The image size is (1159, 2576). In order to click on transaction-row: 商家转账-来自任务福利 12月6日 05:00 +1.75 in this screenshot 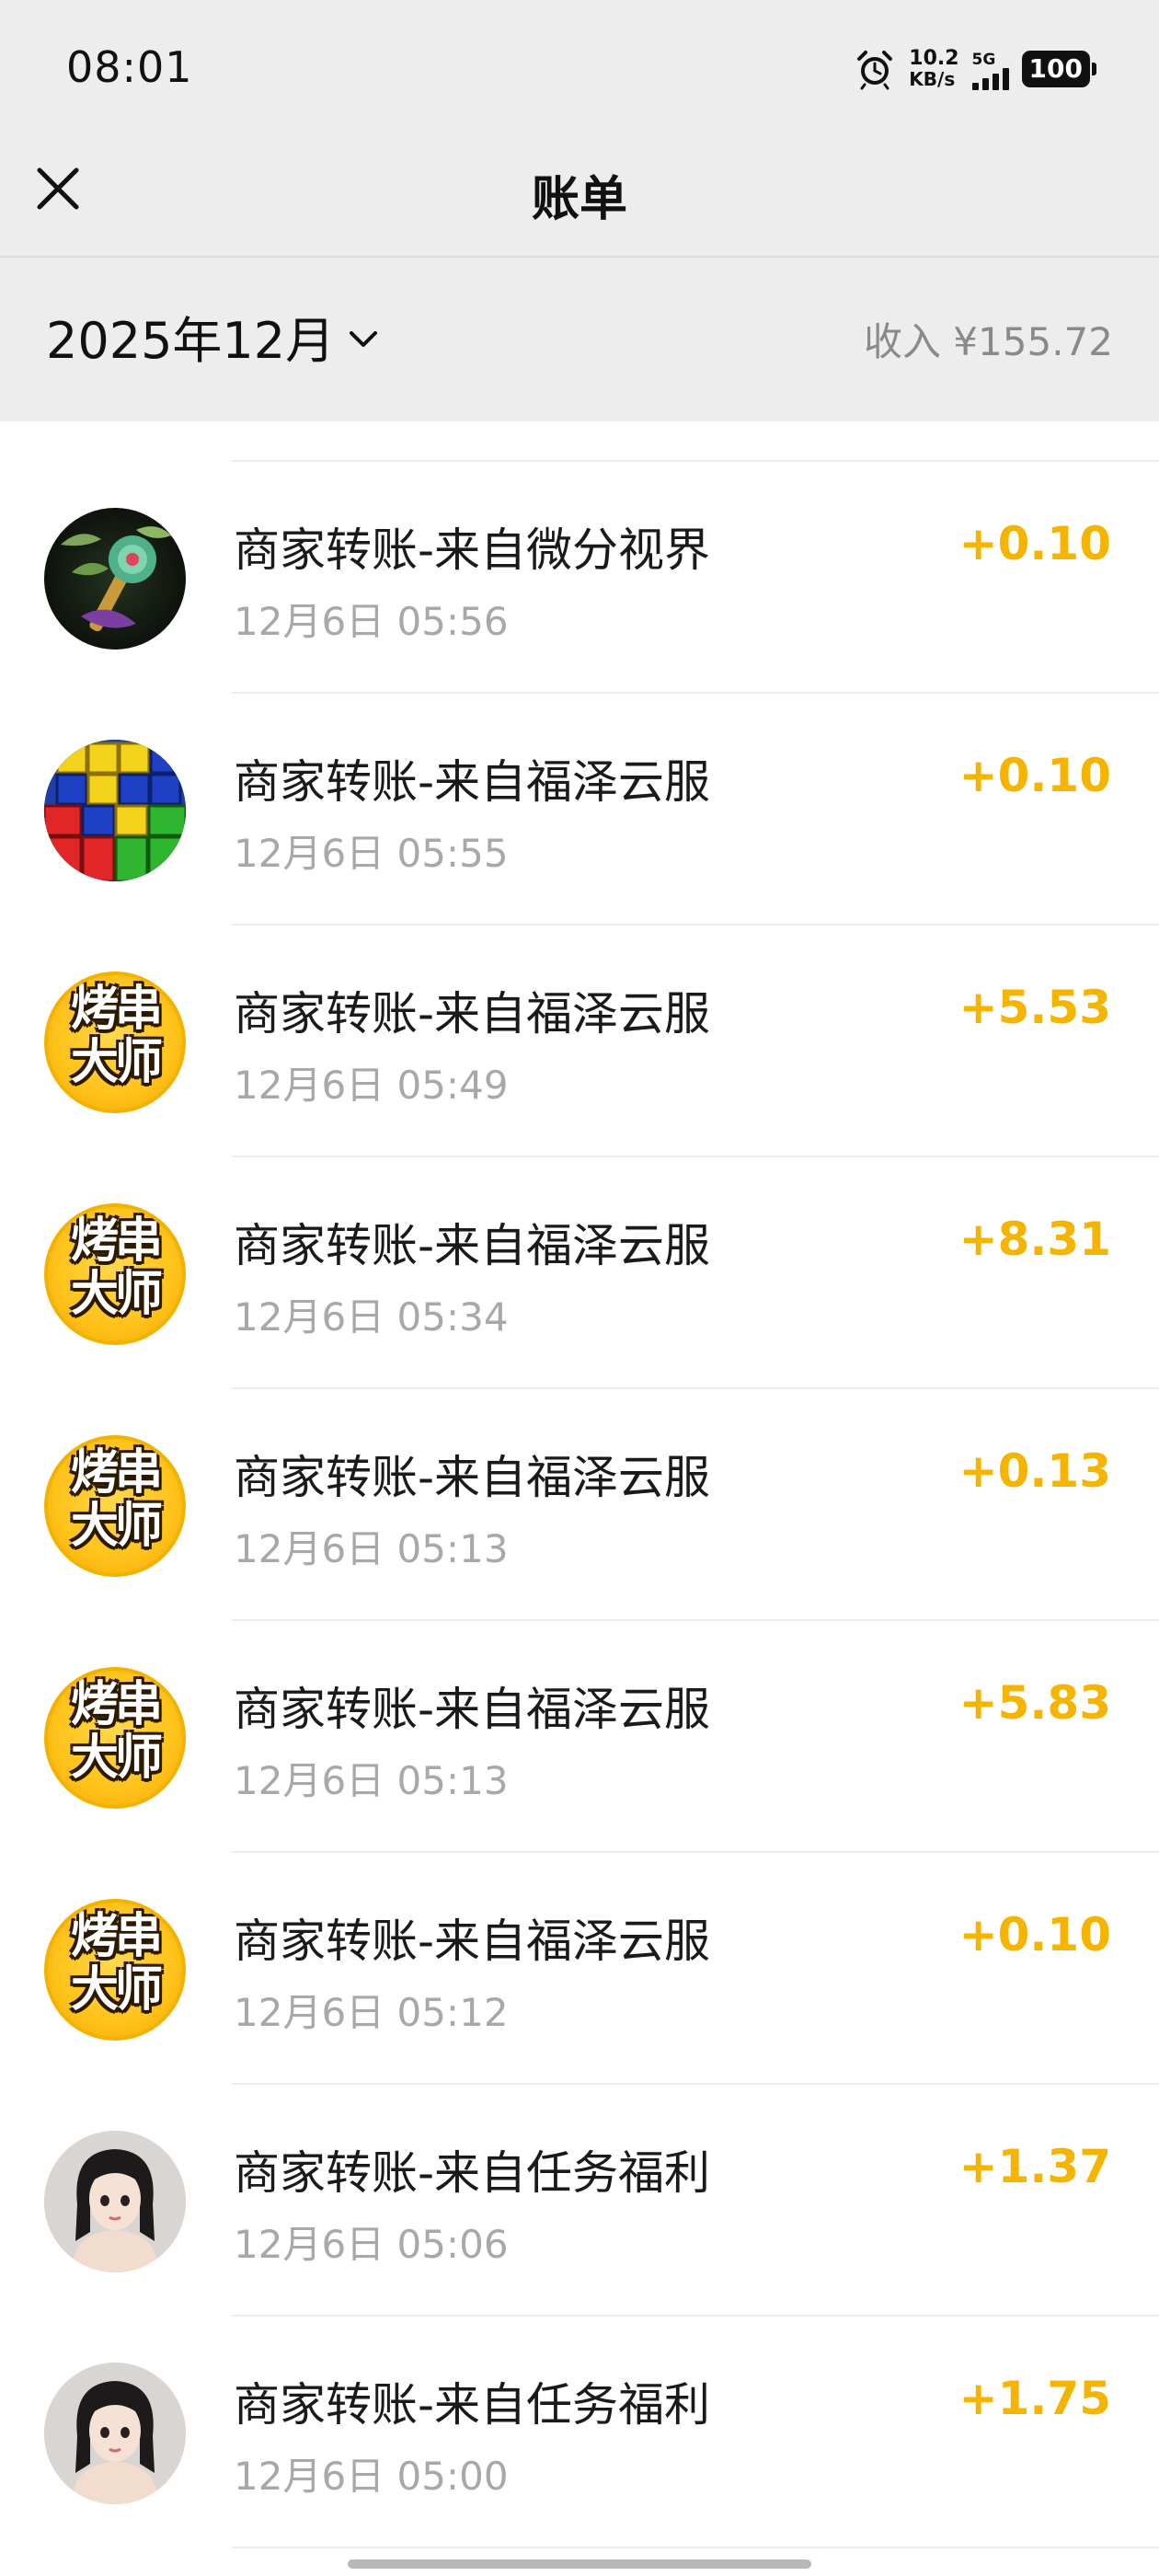, I will do `click(579, 2432)`.